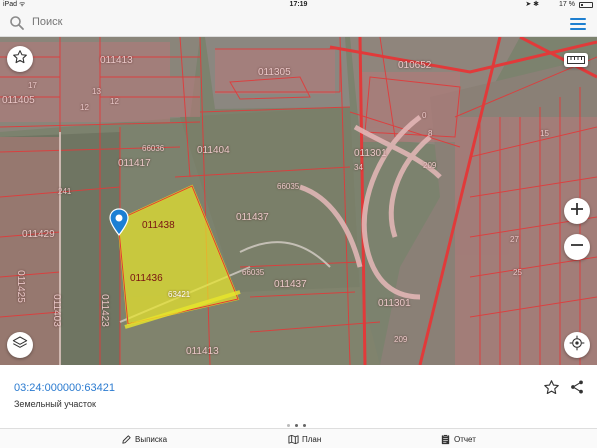 Image resolution: width=597 pixels, height=448 pixels. Describe the element at coordinates (578, 24) in the screenshot. I see `hamburger-menu-icon` at that location.